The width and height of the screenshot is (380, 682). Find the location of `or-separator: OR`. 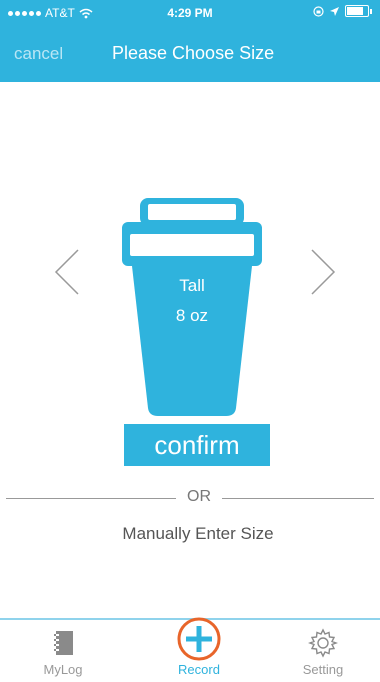

or-separator: OR is located at coordinates (199, 496).